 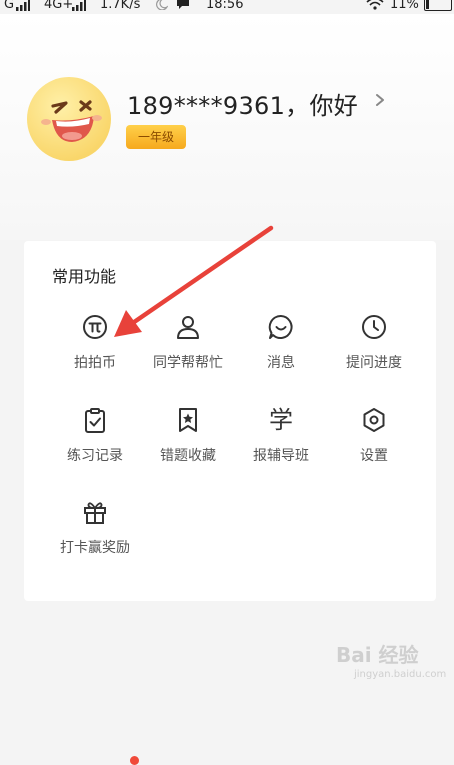 What do you see at coordinates (95, 632) in the screenshot?
I see `function-check-in-rewards: 打卡赢奖励` at bounding box center [95, 632].